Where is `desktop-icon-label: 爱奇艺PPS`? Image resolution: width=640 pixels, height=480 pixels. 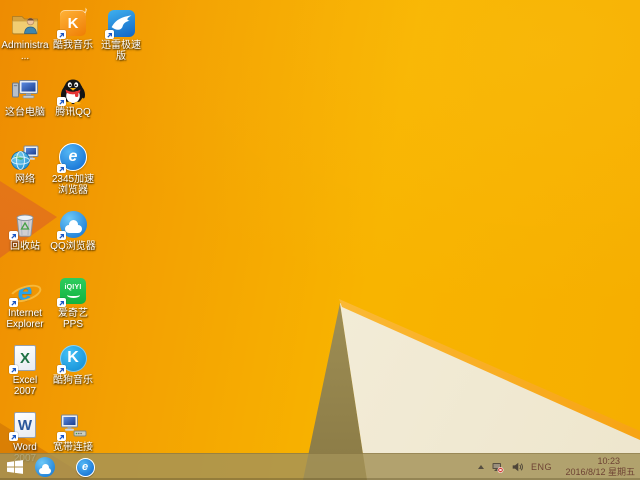 desktop-icon-label: 爱奇艺PPS is located at coordinates (73, 319).